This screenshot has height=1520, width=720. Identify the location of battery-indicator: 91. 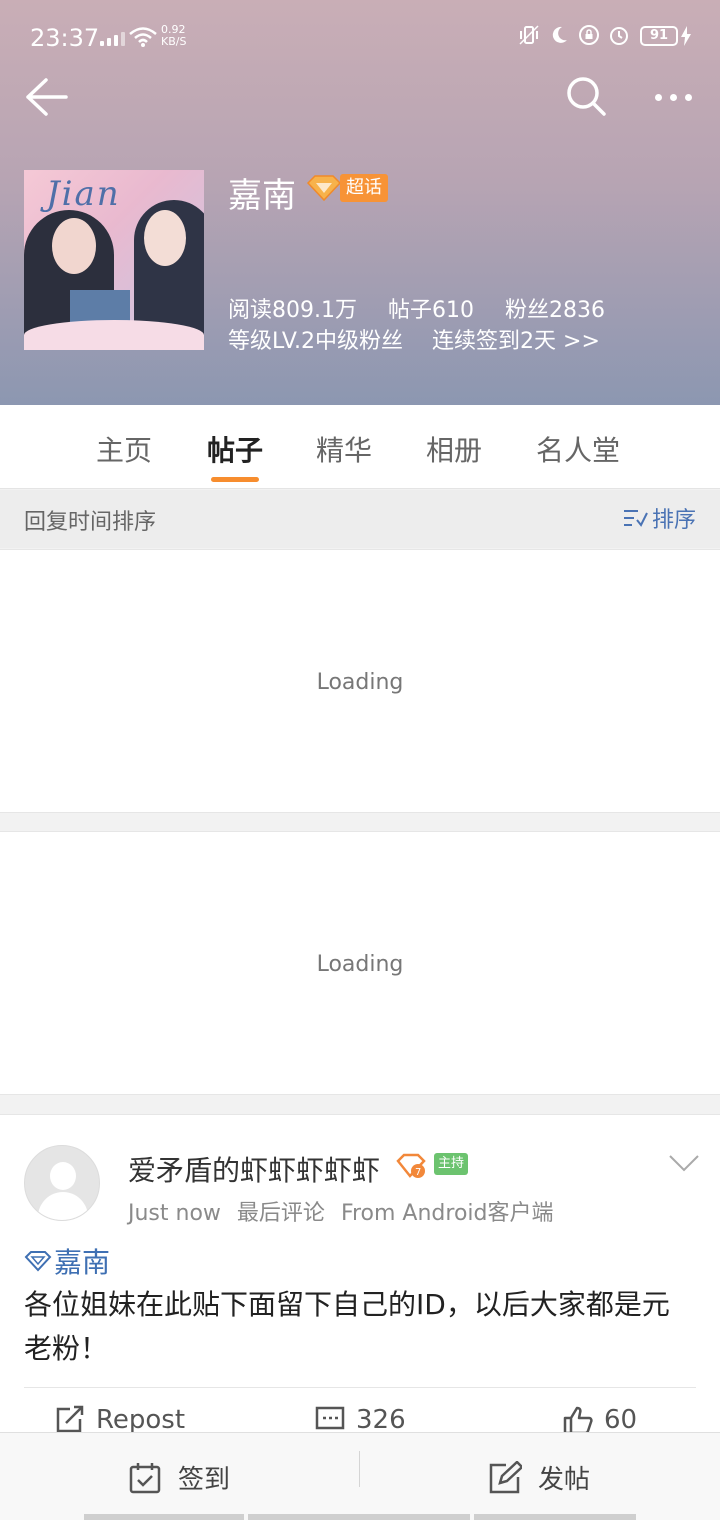
(659, 36).